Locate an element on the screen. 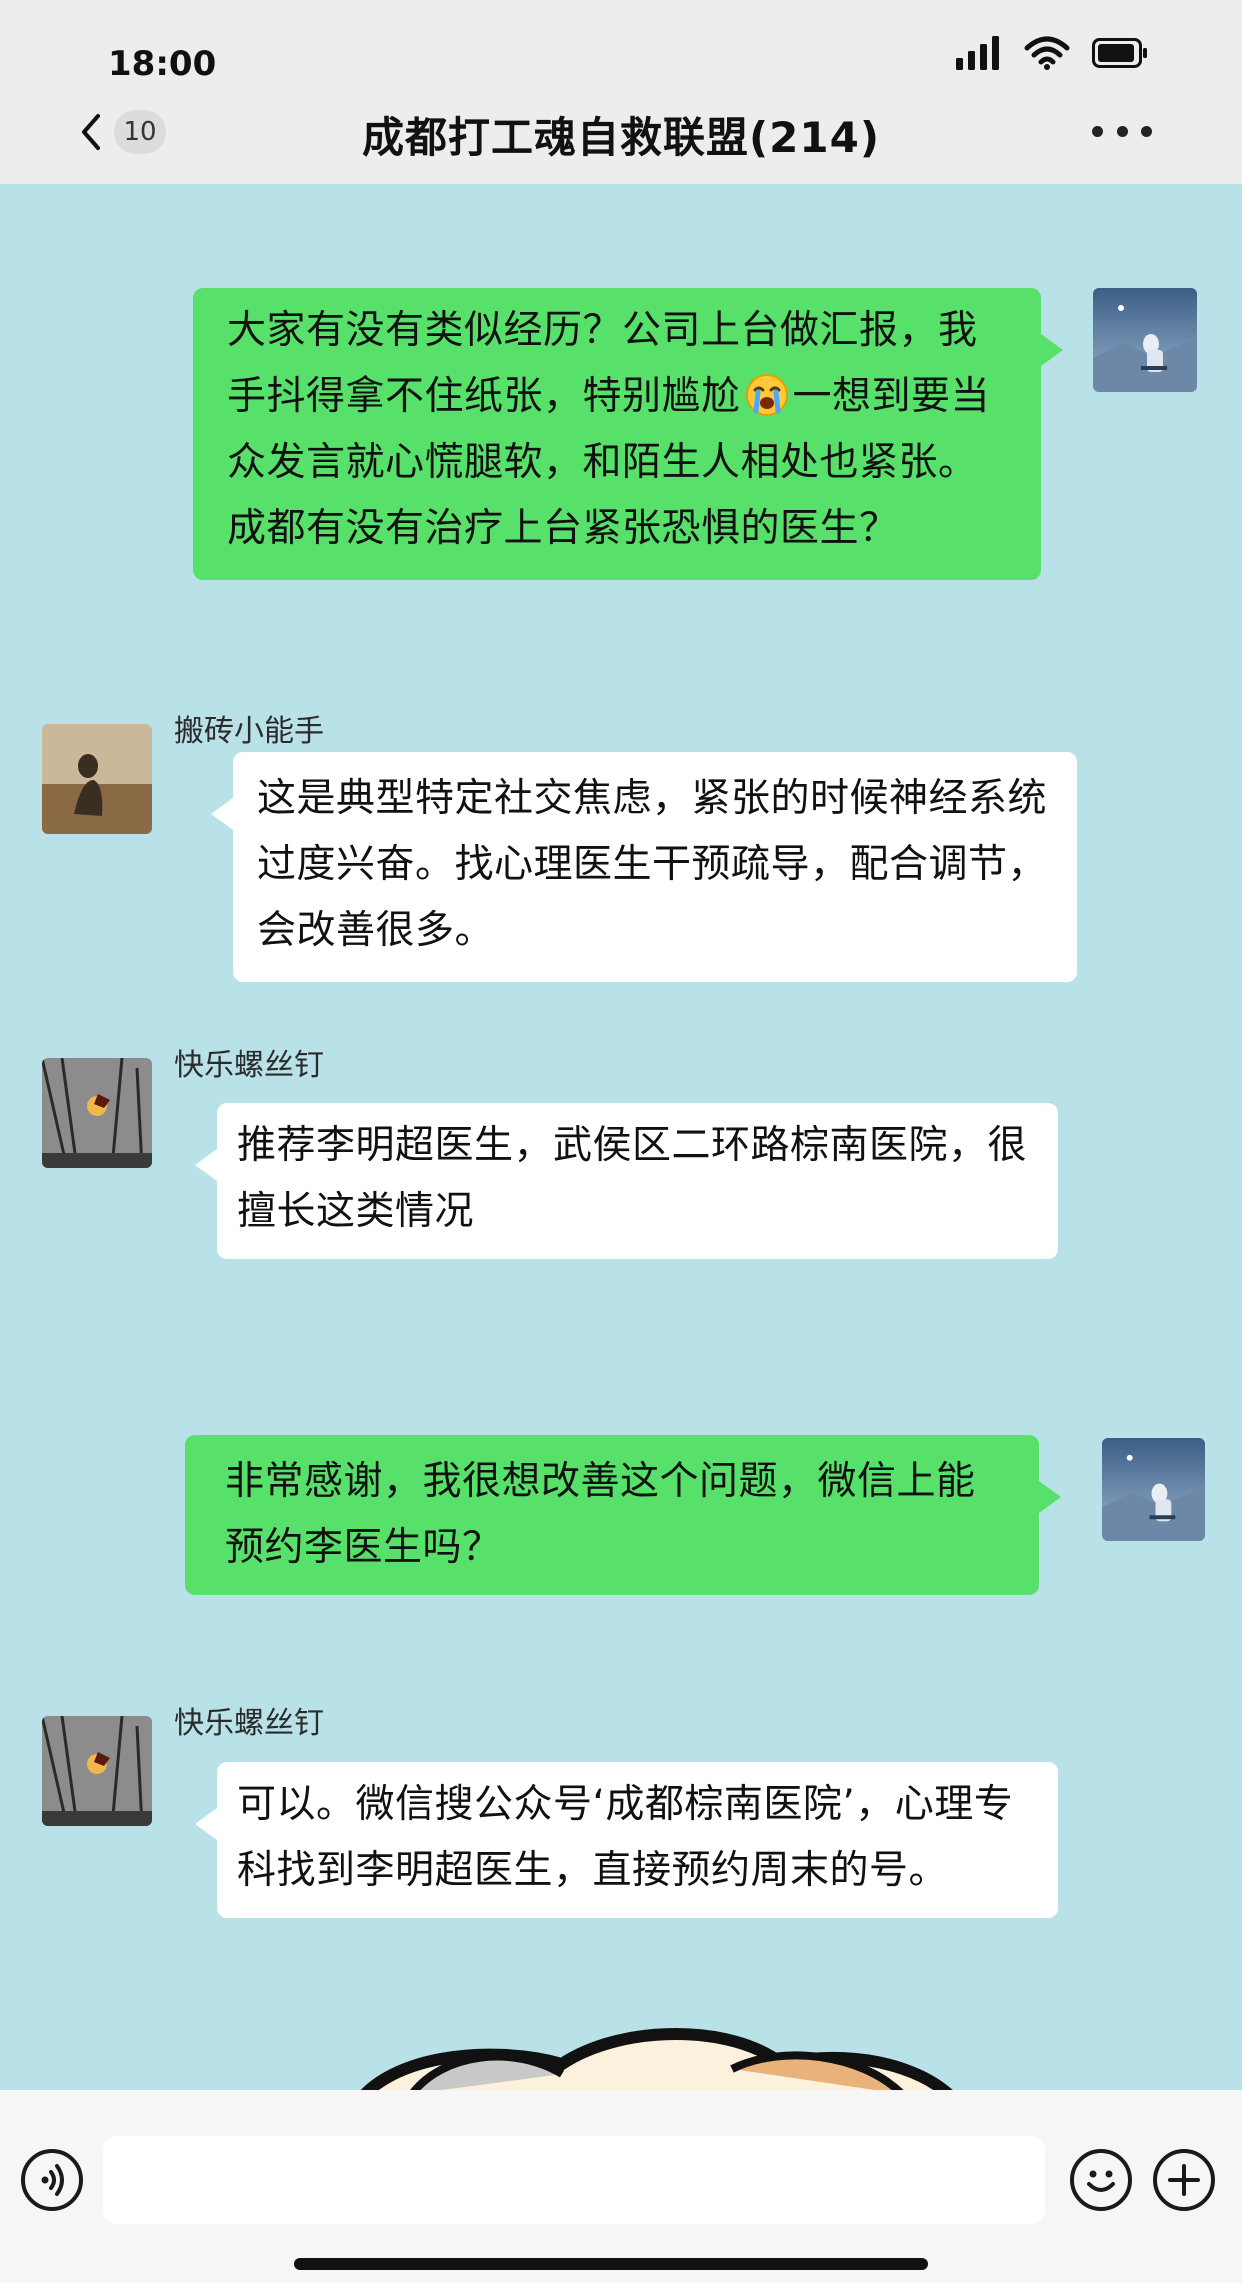  back-button is located at coordinates (92, 132).